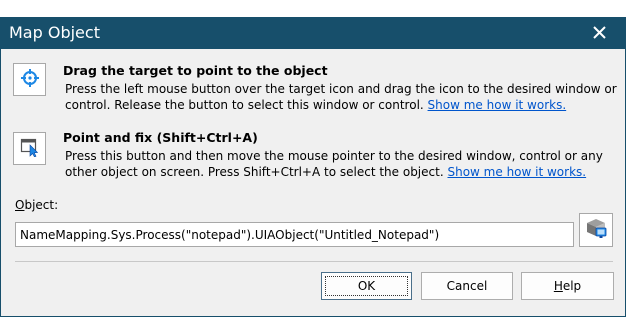  I want to click on cursor-window-icon, so click(30, 149).